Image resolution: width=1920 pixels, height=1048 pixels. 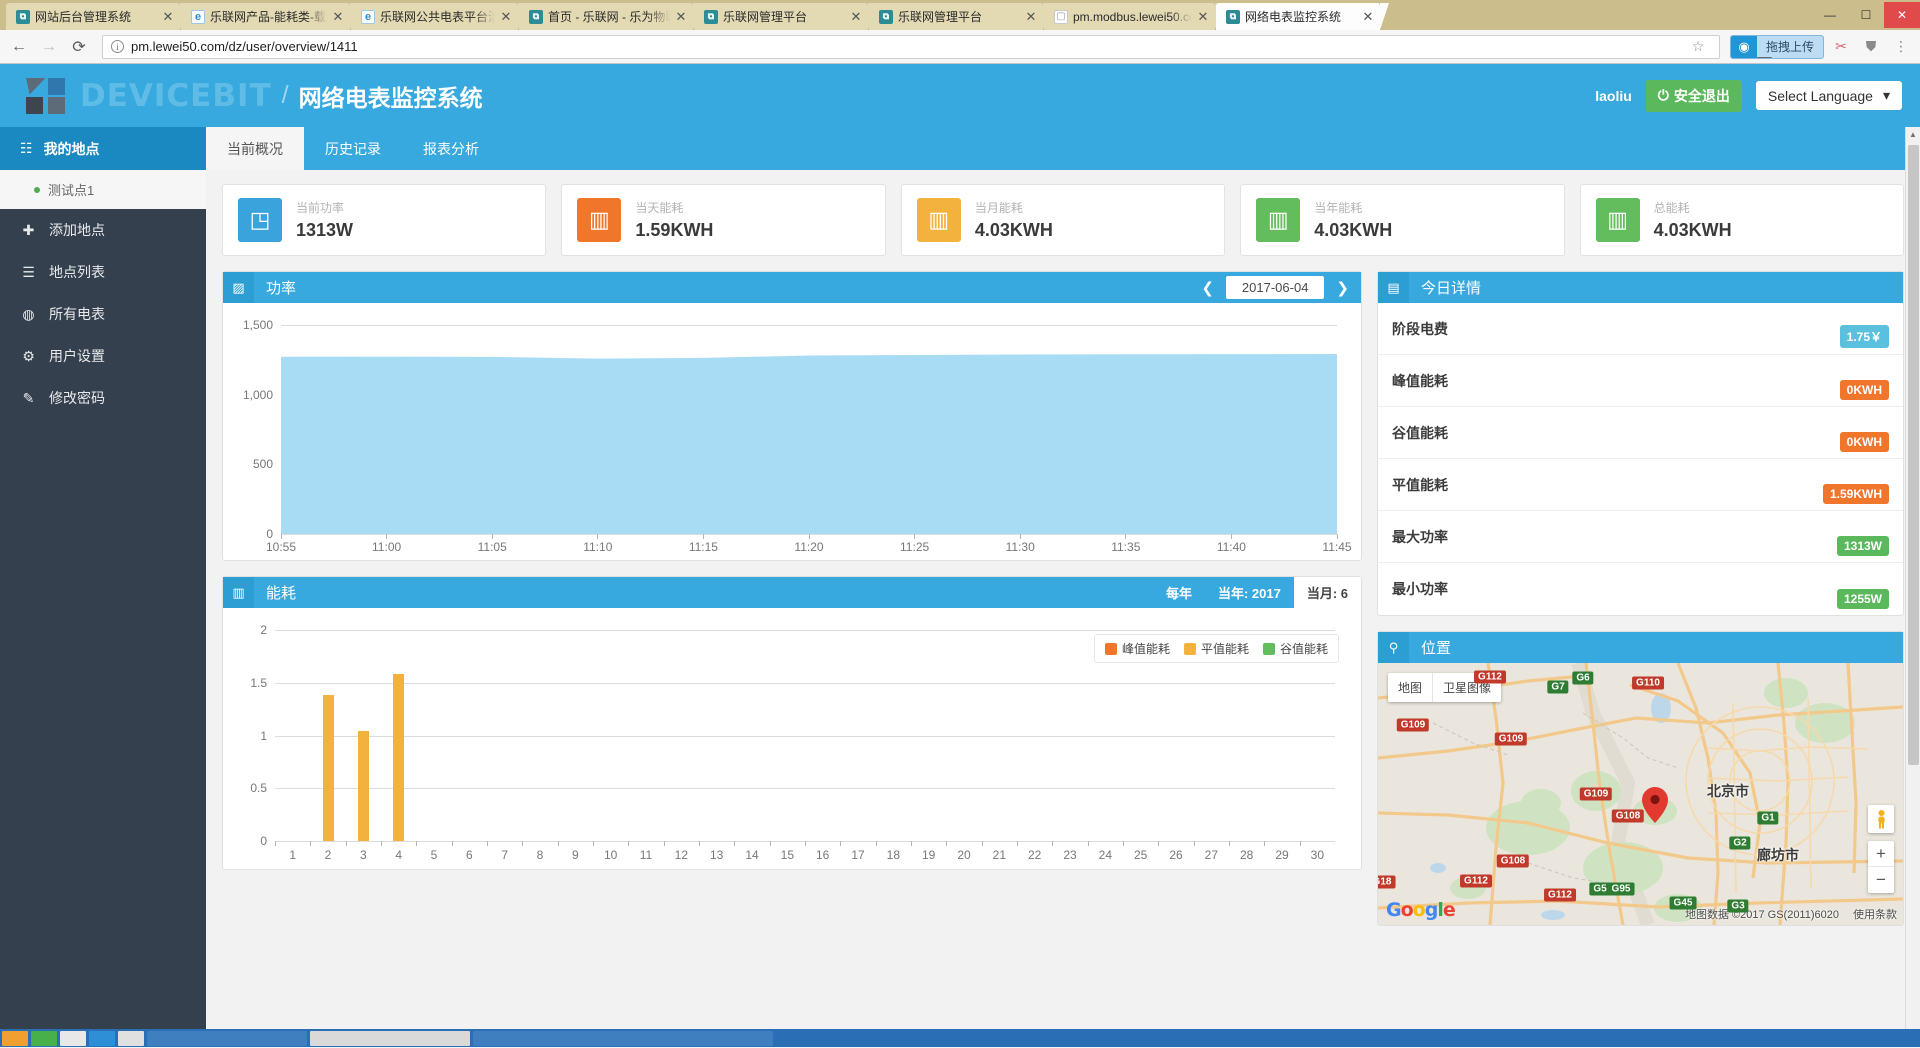 I want to click on map-zoom-control: + −, so click(x=1881, y=867).